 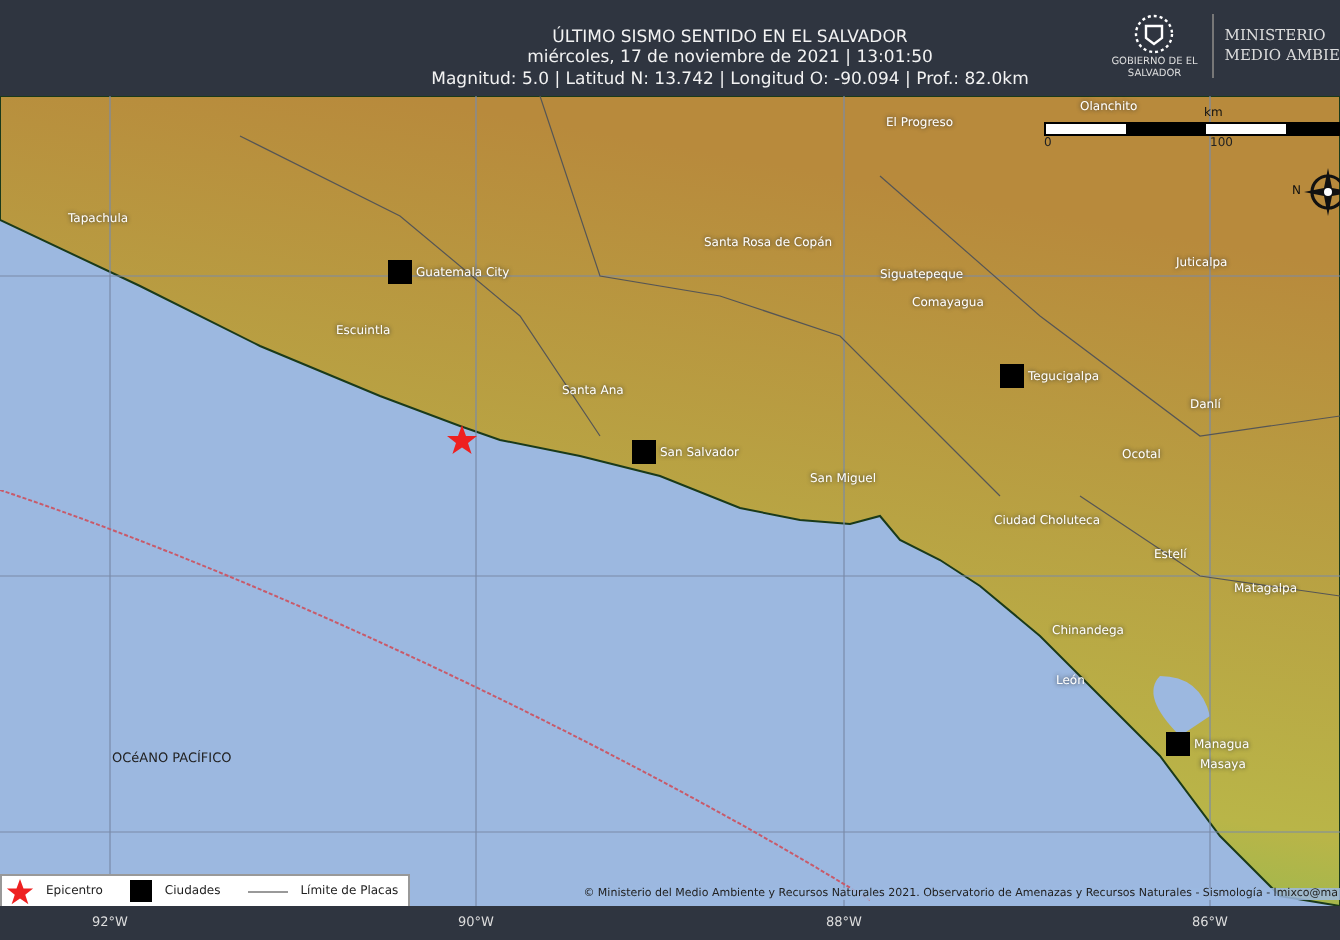 I want to click on epicenter-star-icon, so click(x=462, y=440).